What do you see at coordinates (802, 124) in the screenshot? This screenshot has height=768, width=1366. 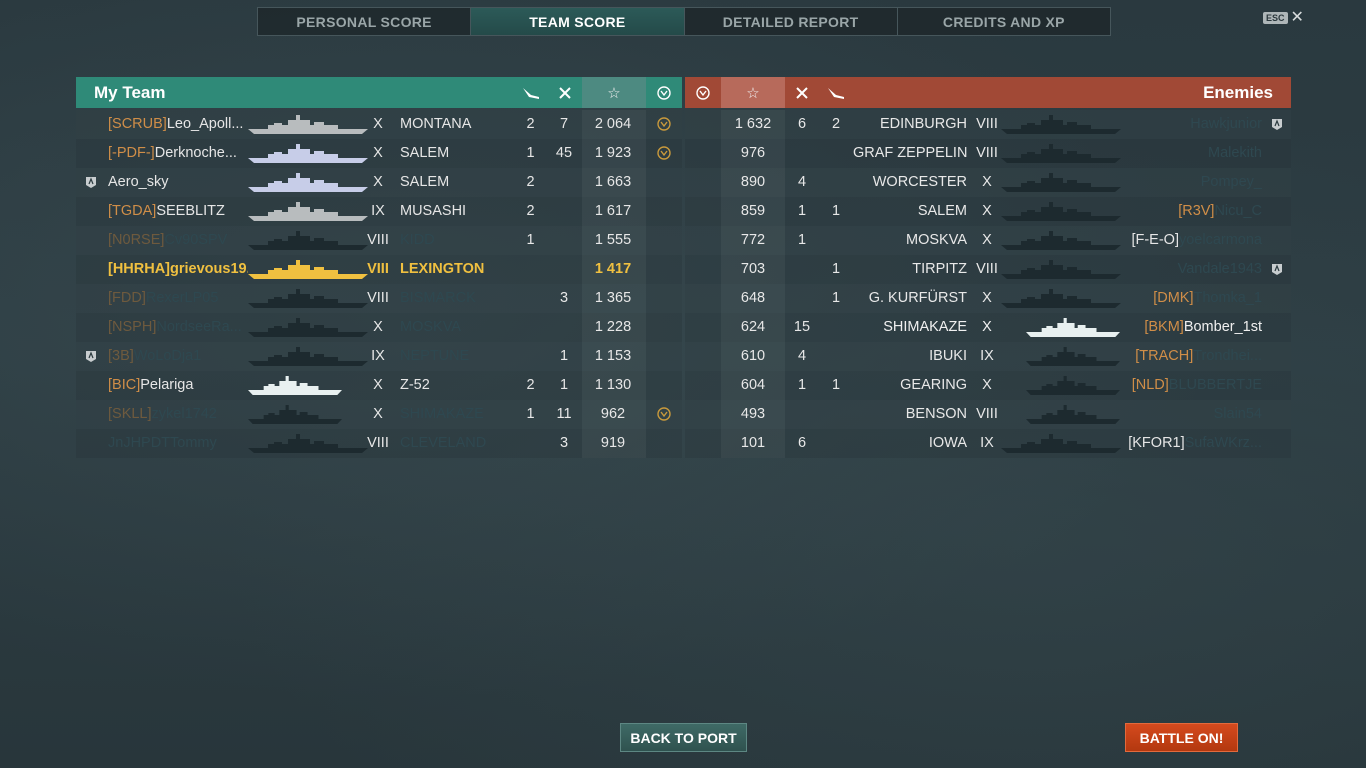 I see `ships-destroyed: 6` at bounding box center [802, 124].